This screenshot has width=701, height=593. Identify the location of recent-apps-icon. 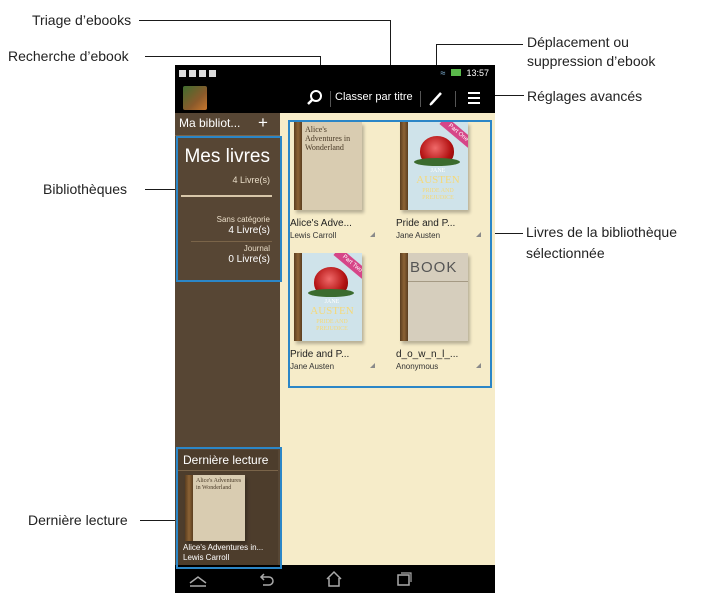
(404, 579).